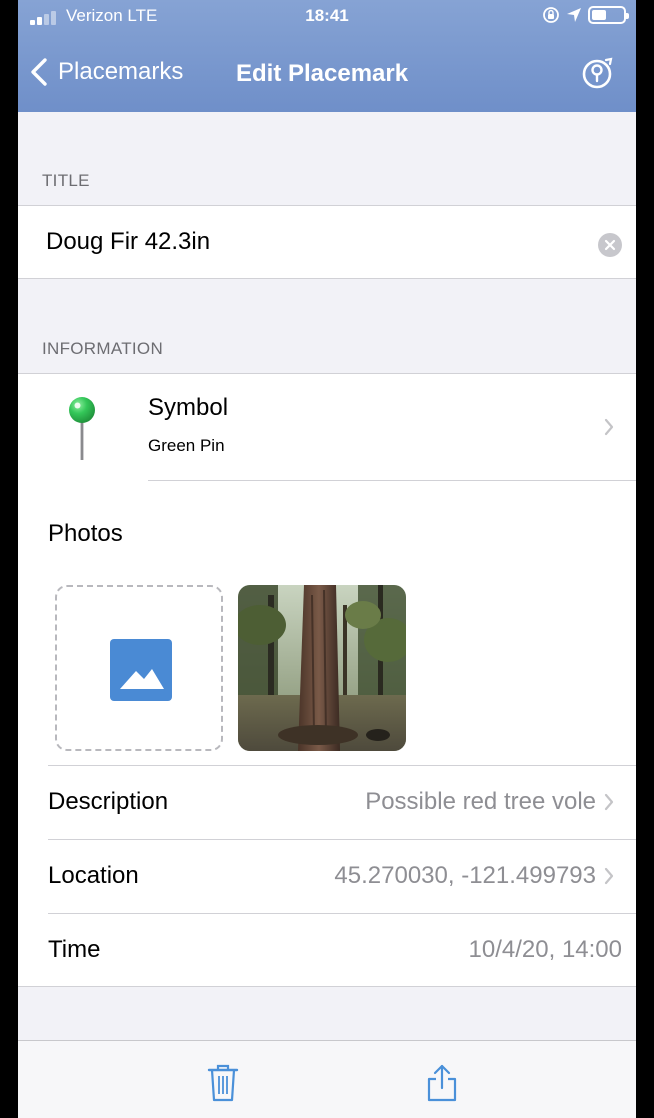 This screenshot has width=654, height=1118. I want to click on forest-photo-image, so click(322, 668).